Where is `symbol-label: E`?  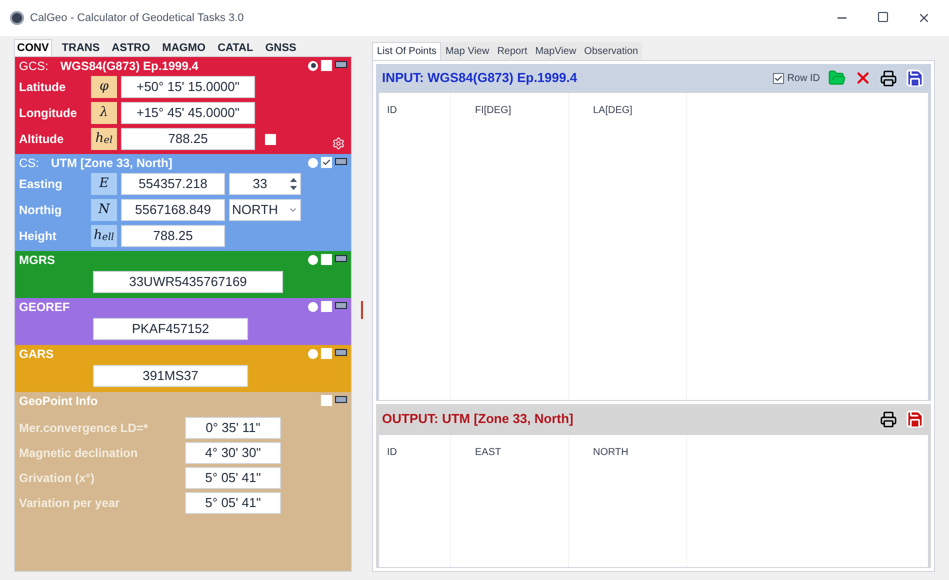
symbol-label: E is located at coordinates (104, 184).